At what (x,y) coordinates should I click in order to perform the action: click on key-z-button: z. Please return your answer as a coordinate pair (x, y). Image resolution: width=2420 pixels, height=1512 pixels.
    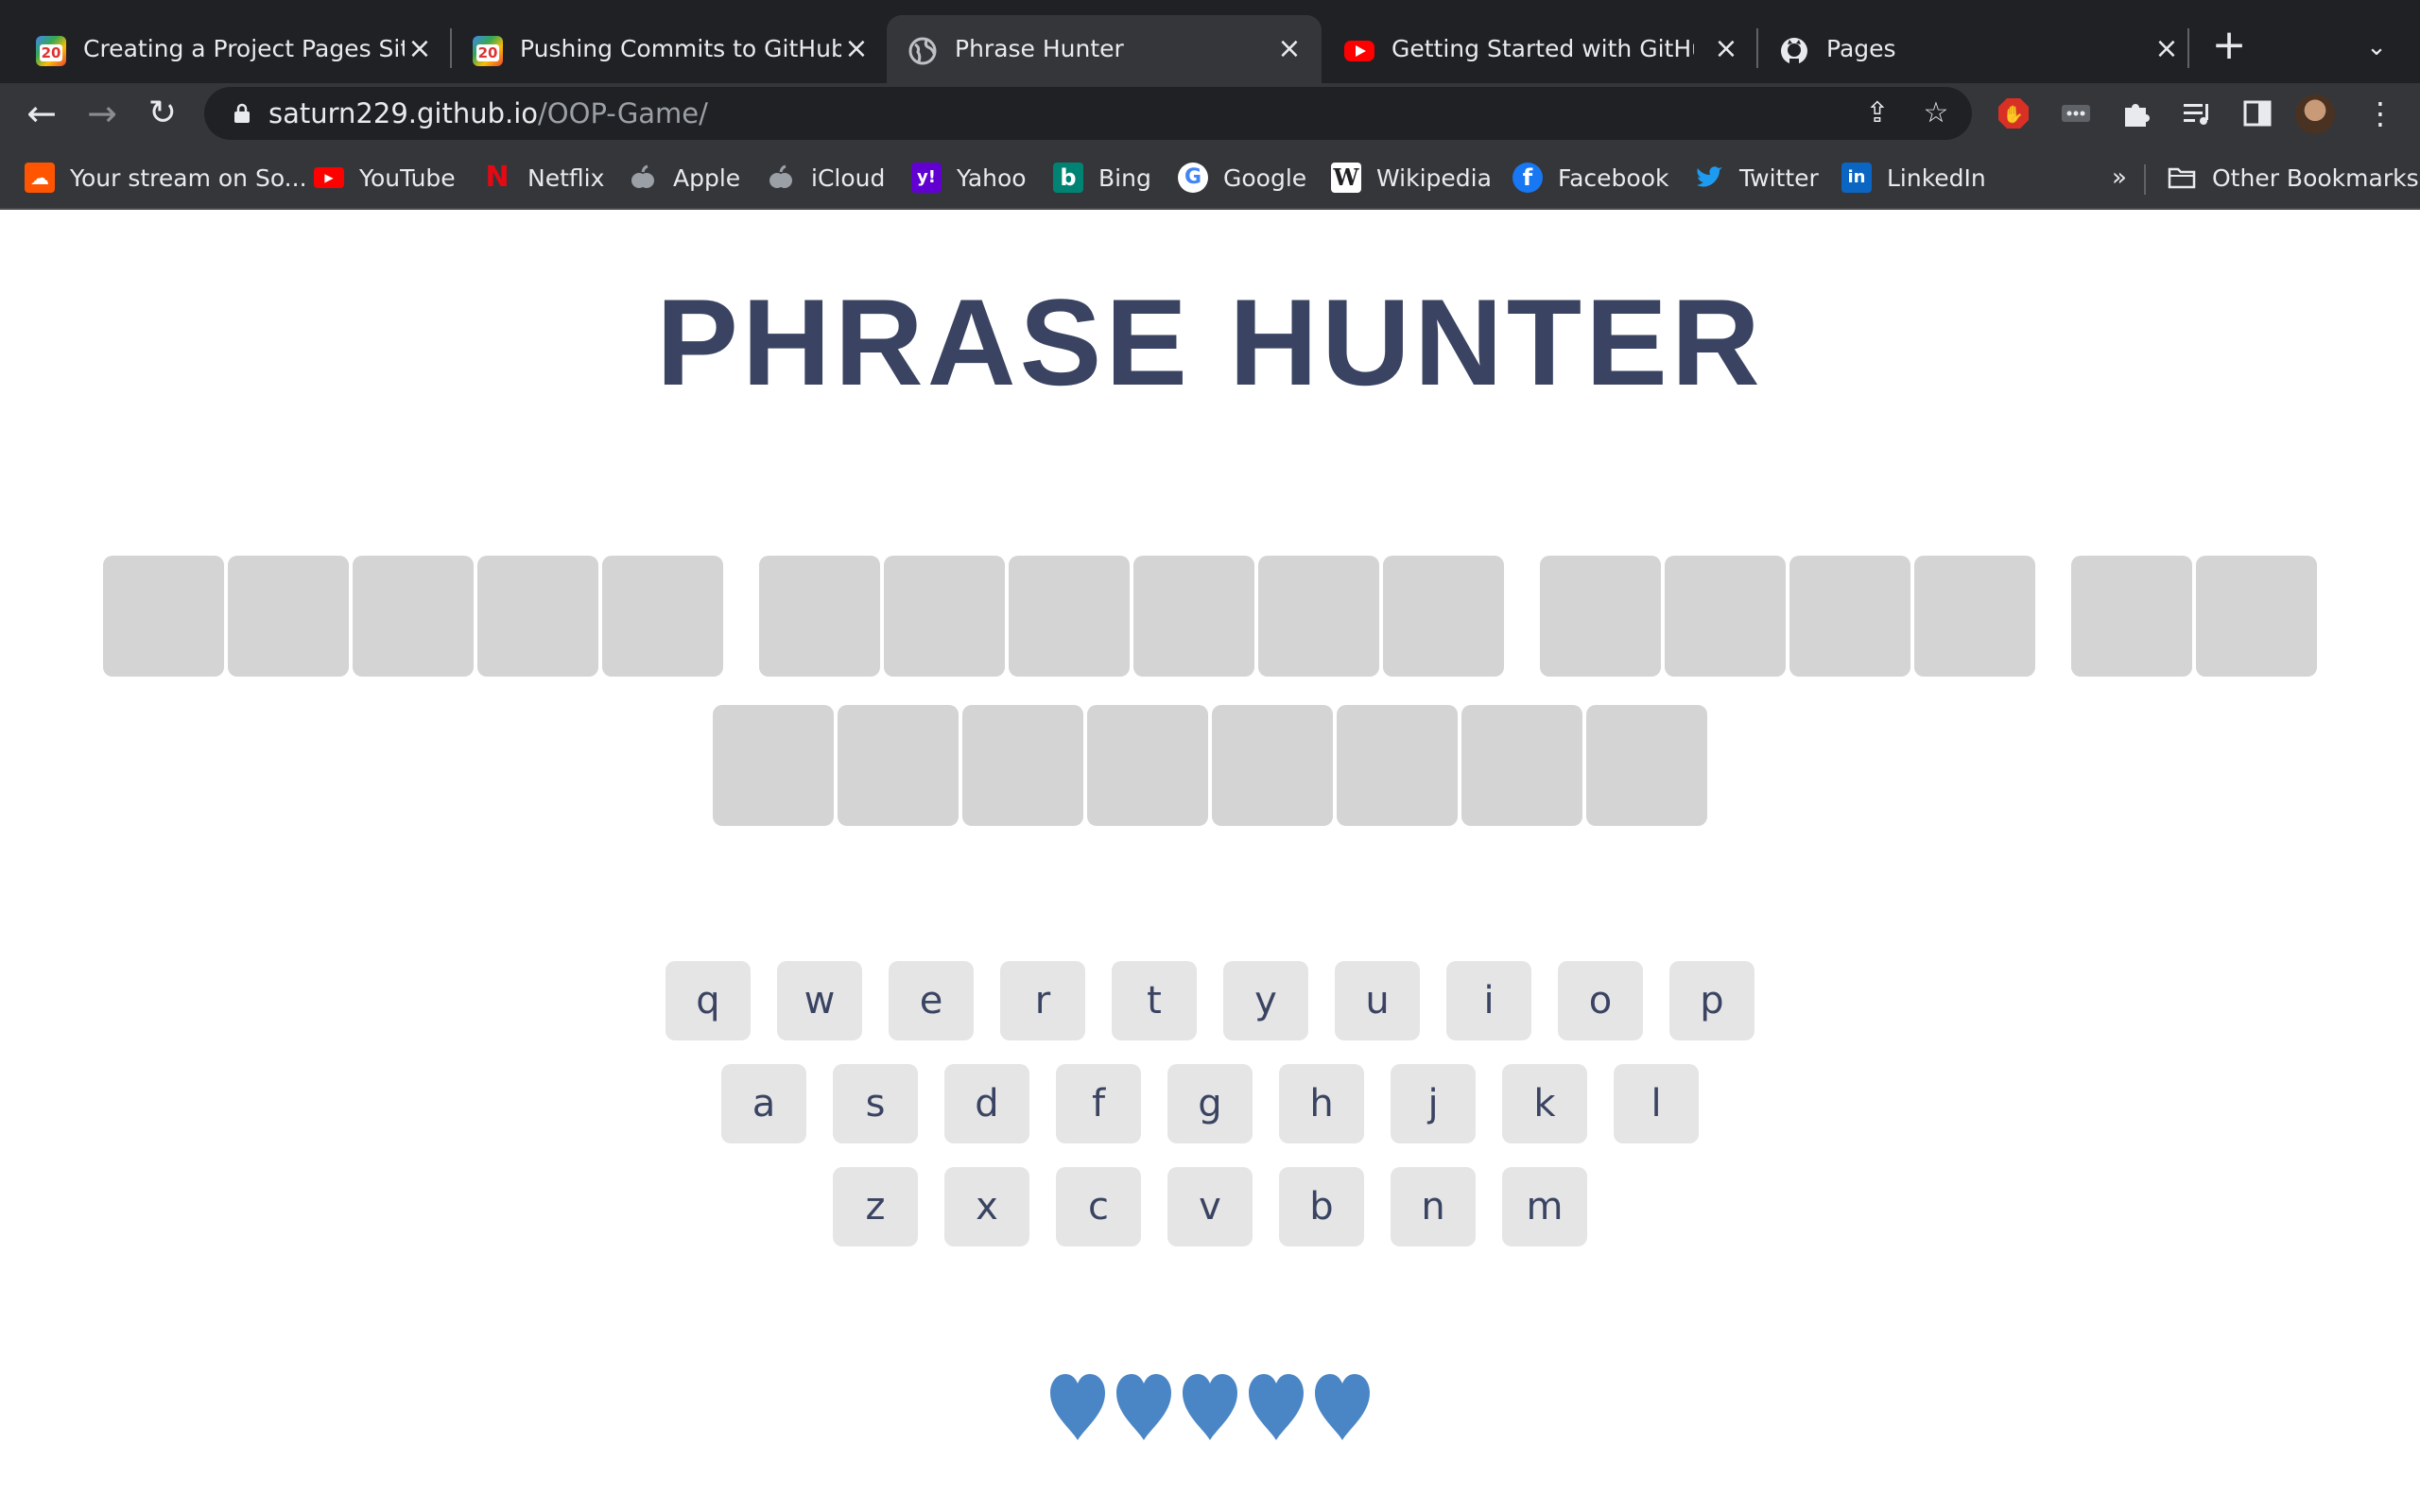
    Looking at the image, I should click on (875, 1206).